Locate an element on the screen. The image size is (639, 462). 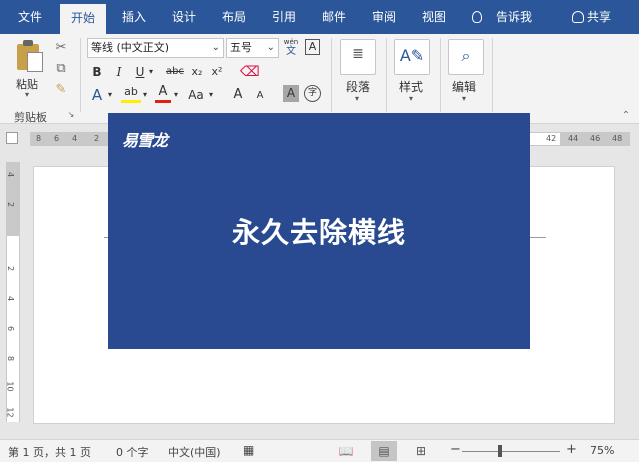
page-count: 第 1 页，共 1 页 is located at coordinates (49, 452).